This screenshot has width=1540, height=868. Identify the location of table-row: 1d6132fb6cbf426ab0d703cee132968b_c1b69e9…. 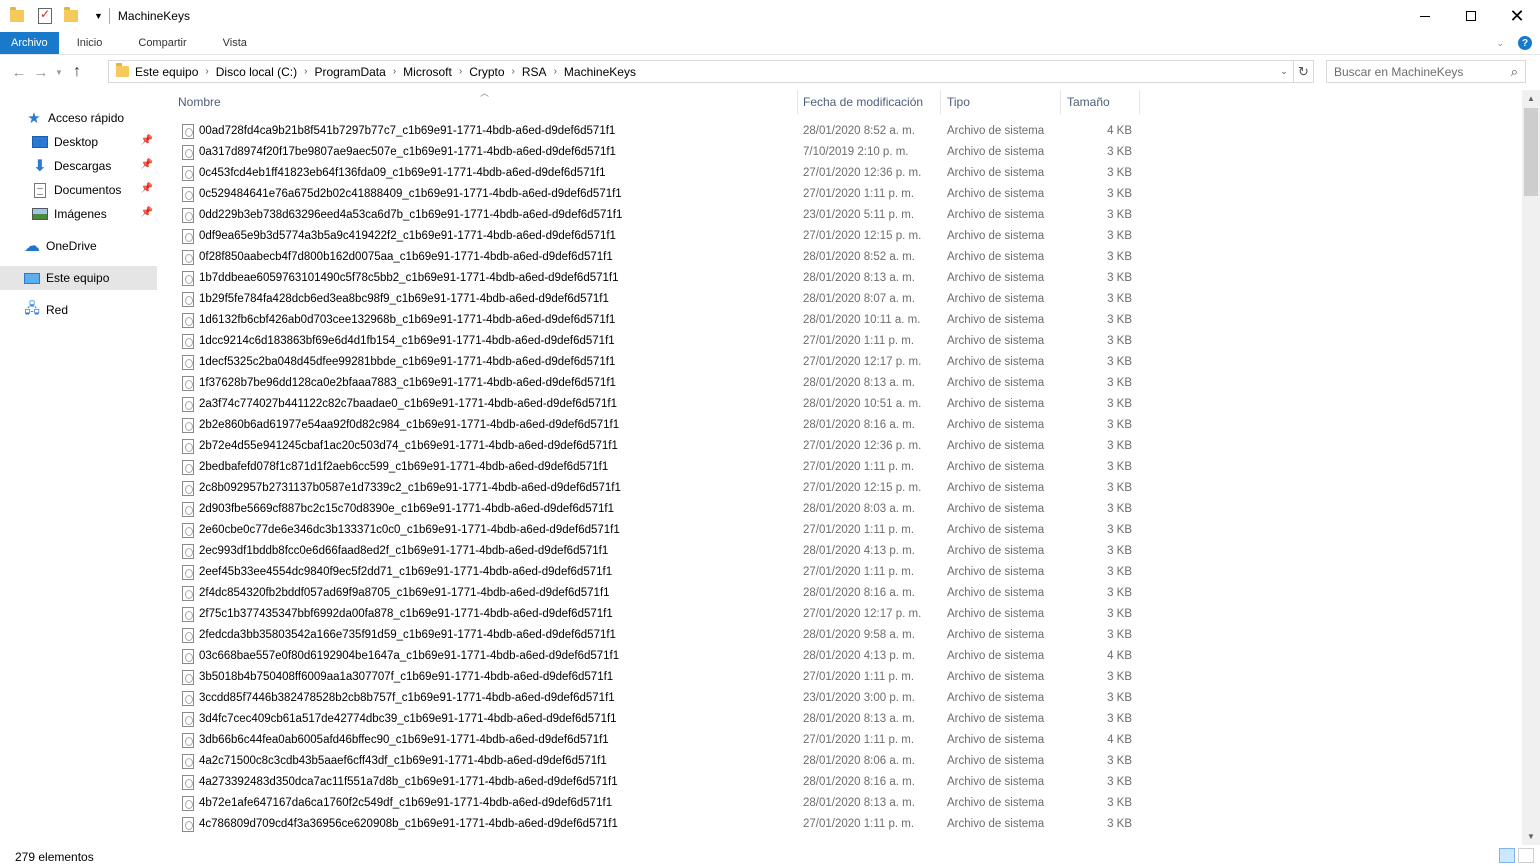
(655, 320).